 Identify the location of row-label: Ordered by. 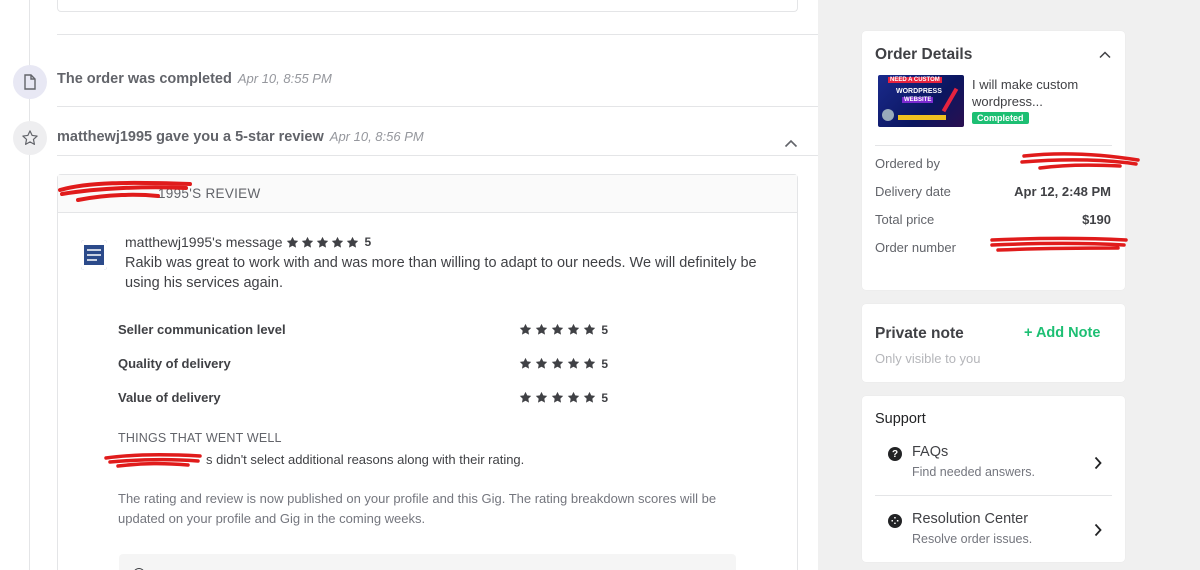
(908, 163).